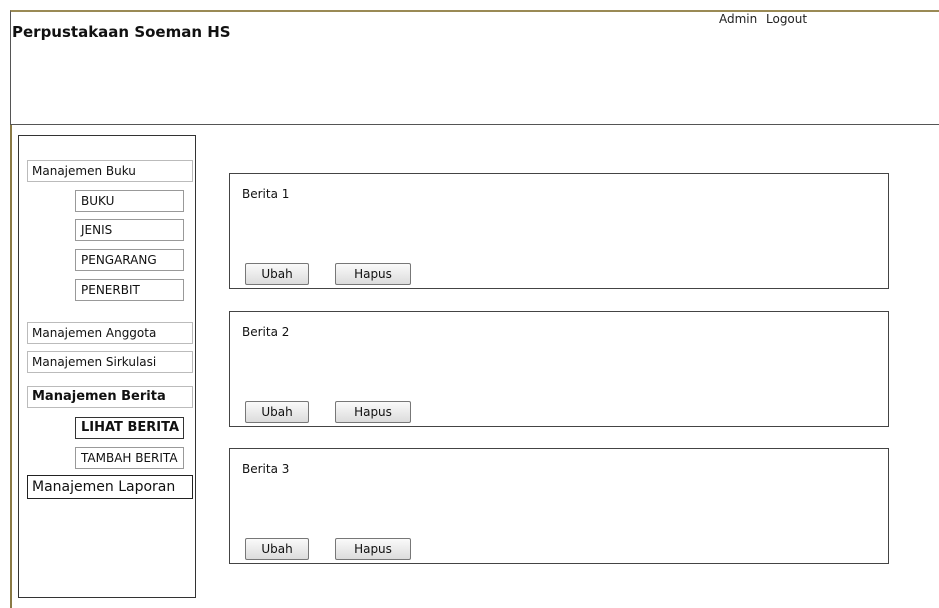 The width and height of the screenshot is (939, 608). What do you see at coordinates (129, 290) in the screenshot?
I see `nav-sub-penerbit: PENERBIT` at bounding box center [129, 290].